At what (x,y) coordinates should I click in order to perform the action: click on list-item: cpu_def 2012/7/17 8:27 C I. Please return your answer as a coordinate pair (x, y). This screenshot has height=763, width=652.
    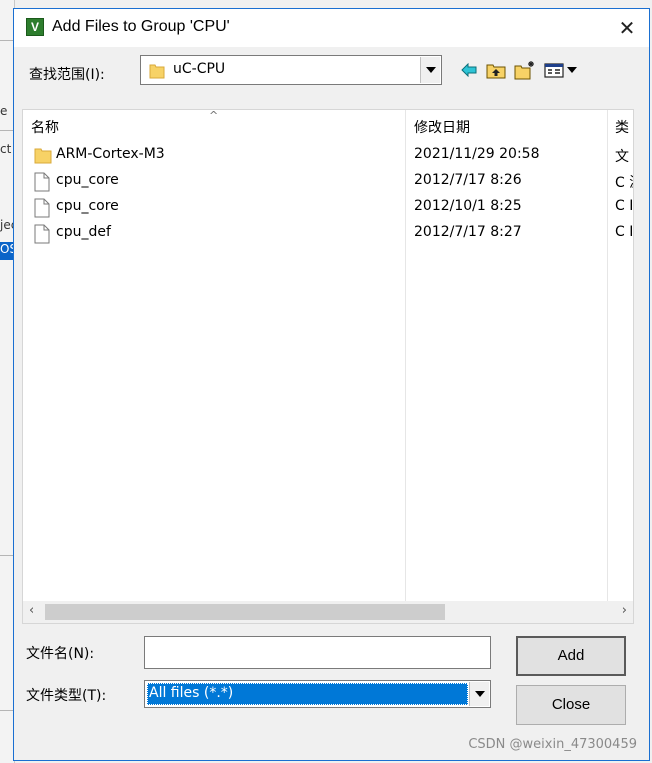
    Looking at the image, I should click on (328, 233).